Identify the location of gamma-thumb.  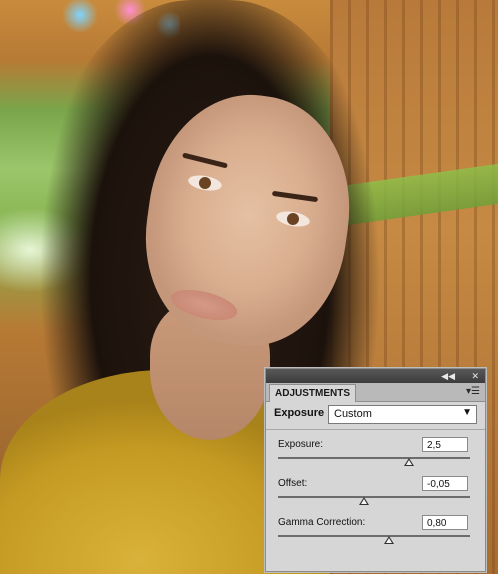
(389, 540).